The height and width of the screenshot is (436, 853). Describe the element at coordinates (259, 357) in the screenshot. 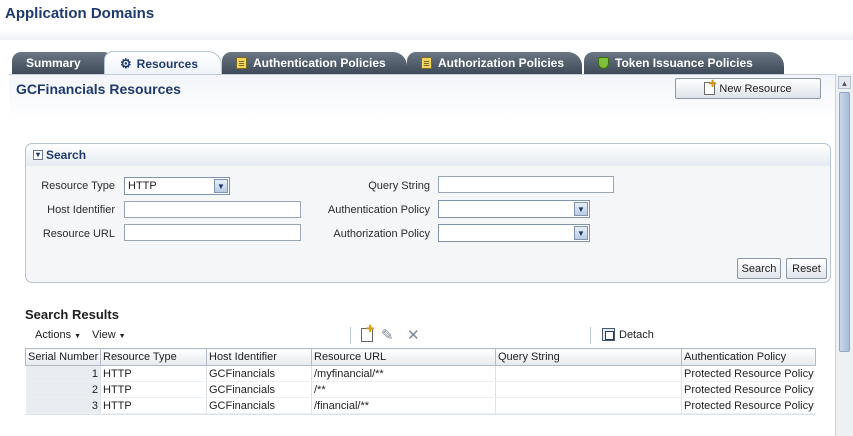

I see `column-header-host-identifier: Host Identifier` at that location.